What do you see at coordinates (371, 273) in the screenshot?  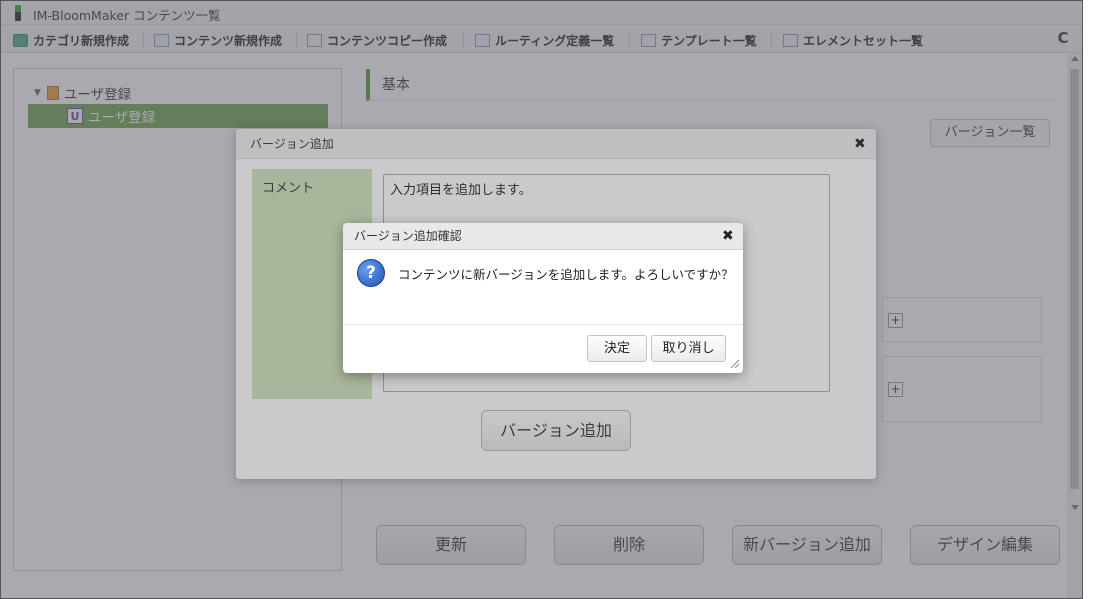 I see `question-icon: ?` at bounding box center [371, 273].